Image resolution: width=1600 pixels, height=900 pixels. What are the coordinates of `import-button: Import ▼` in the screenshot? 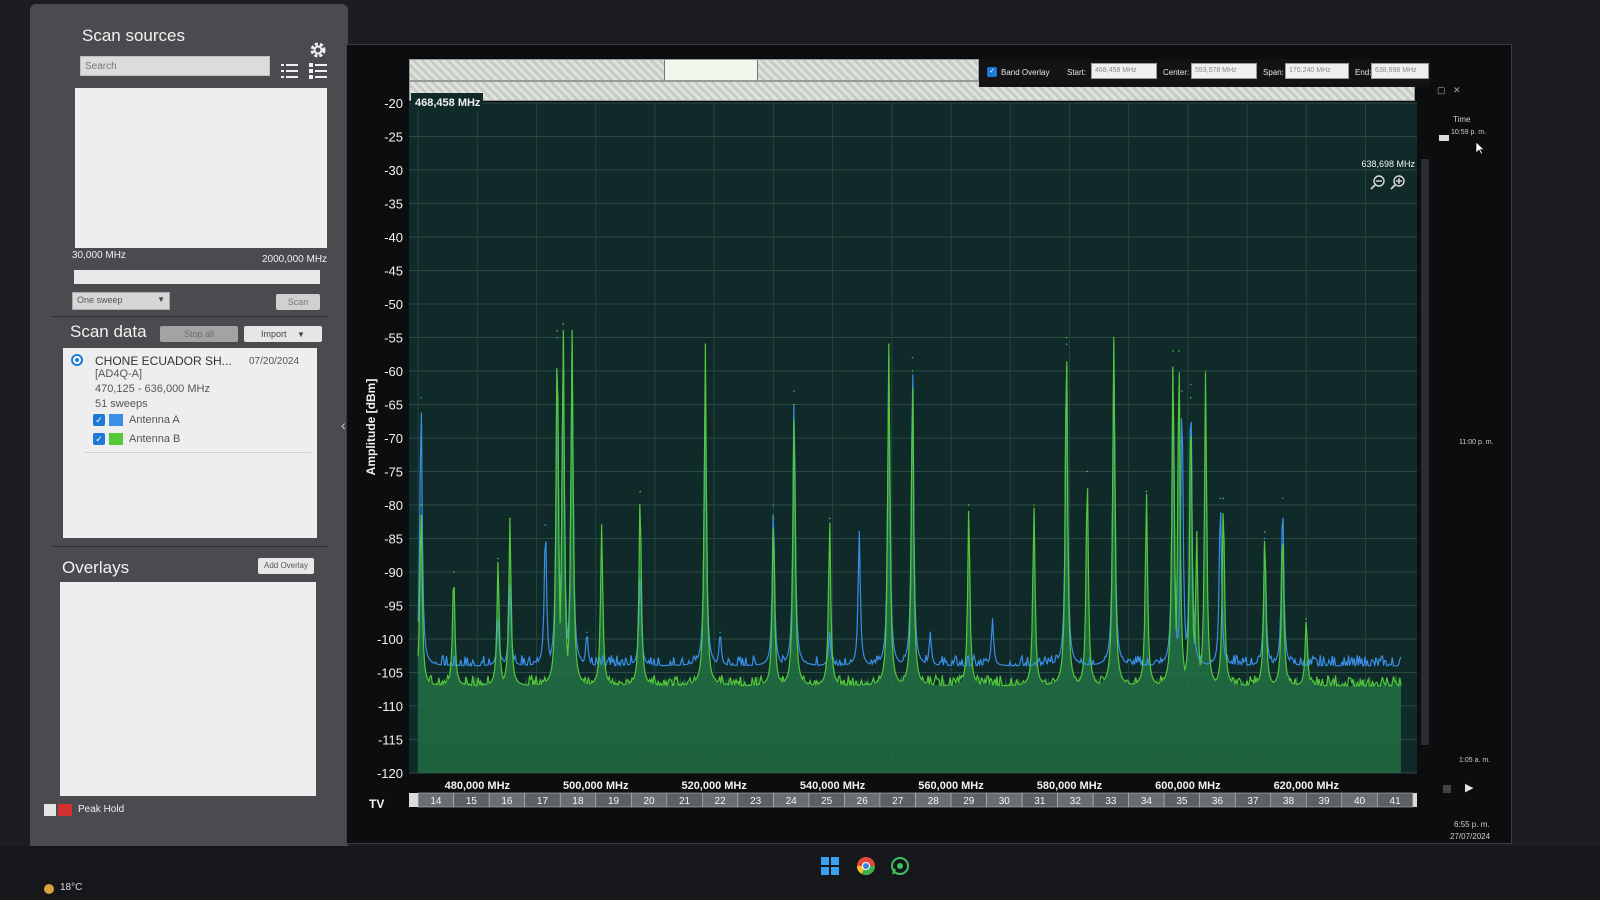 It's located at (283, 334).